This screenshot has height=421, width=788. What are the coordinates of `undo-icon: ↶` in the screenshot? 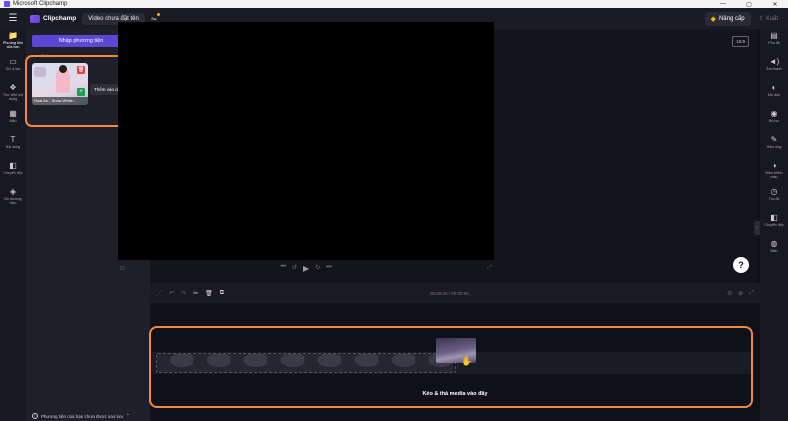 It's located at (171, 293).